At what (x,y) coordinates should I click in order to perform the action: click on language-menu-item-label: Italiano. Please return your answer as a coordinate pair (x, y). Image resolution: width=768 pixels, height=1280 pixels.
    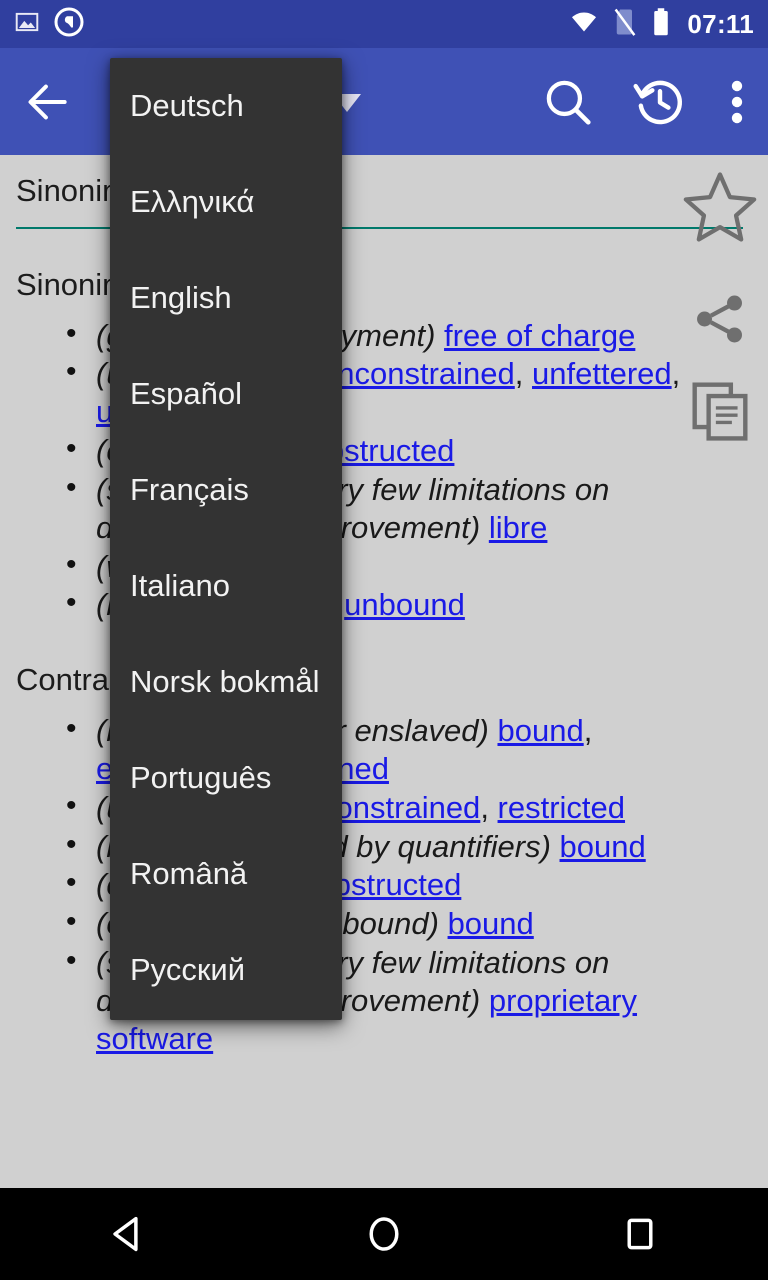
    Looking at the image, I should click on (180, 585).